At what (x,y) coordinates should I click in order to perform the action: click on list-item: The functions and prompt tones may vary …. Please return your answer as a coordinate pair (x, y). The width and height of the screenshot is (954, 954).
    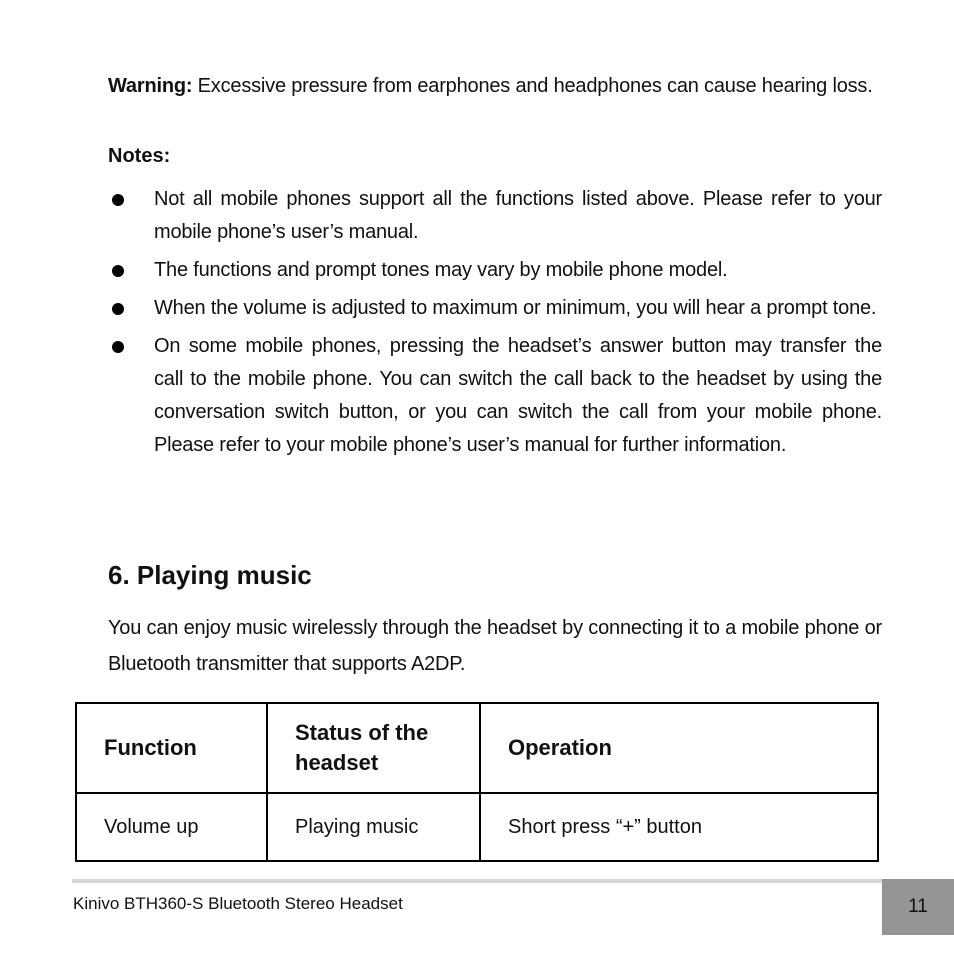
    Looking at the image, I should click on (495, 270).